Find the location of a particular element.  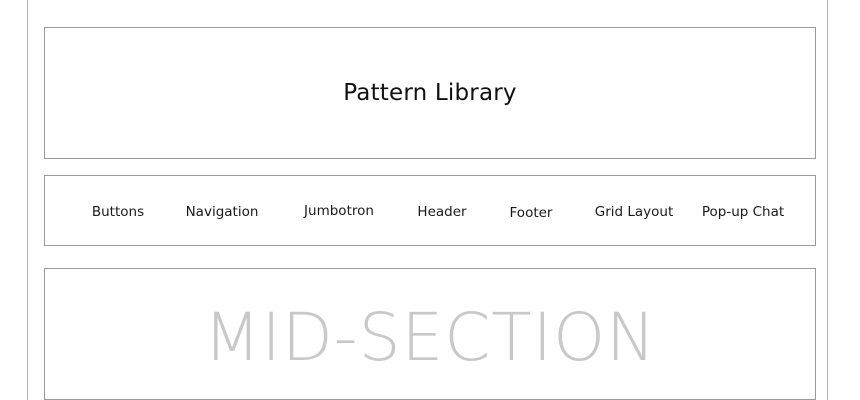

nav-item-grid-layout: Grid Layout is located at coordinates (634, 211).